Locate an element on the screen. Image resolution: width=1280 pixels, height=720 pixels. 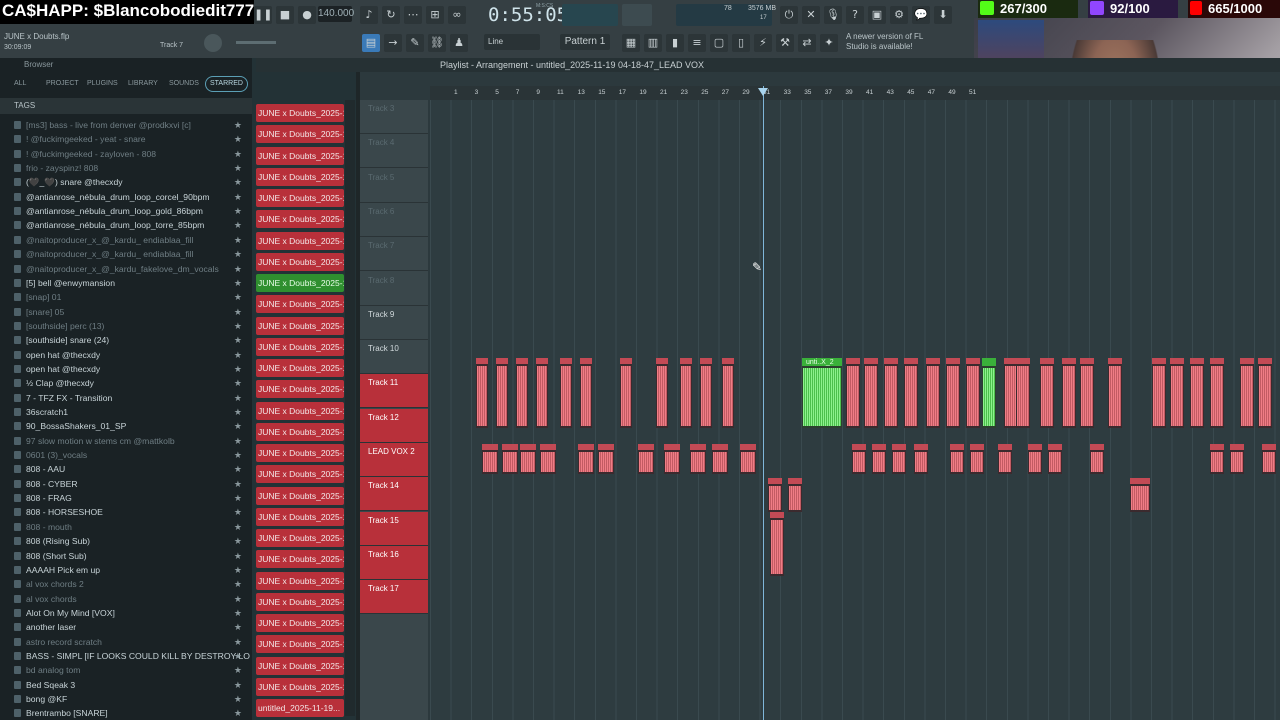
tab-library: LIBRARY is located at coordinates (143, 84).